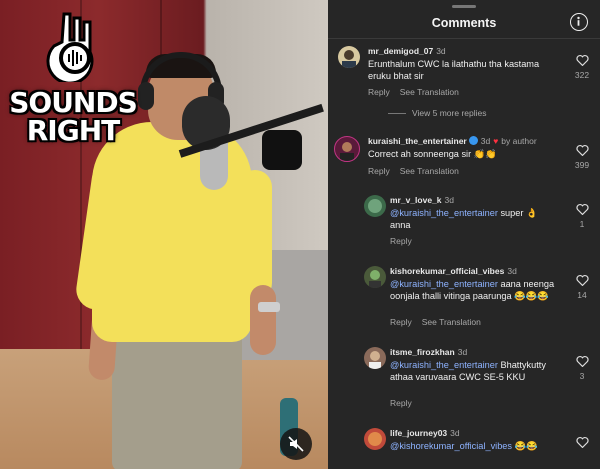 Image resolution: width=600 pixels, height=469 pixels. What do you see at coordinates (582, 75) in the screenshot?
I see `like-count: 322` at bounding box center [582, 75].